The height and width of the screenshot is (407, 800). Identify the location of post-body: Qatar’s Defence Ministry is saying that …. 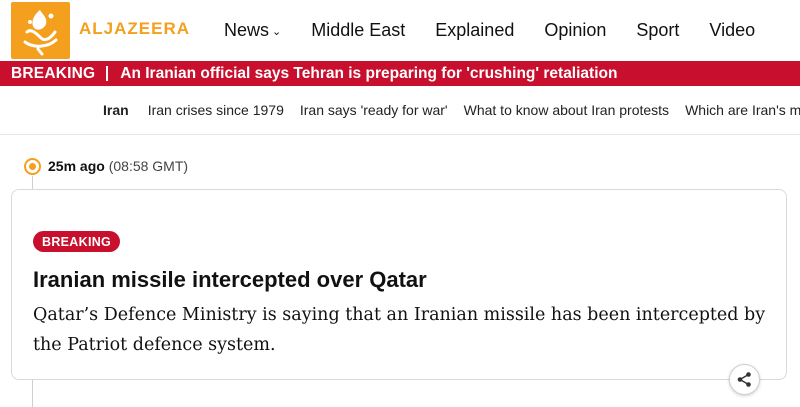
(399, 330).